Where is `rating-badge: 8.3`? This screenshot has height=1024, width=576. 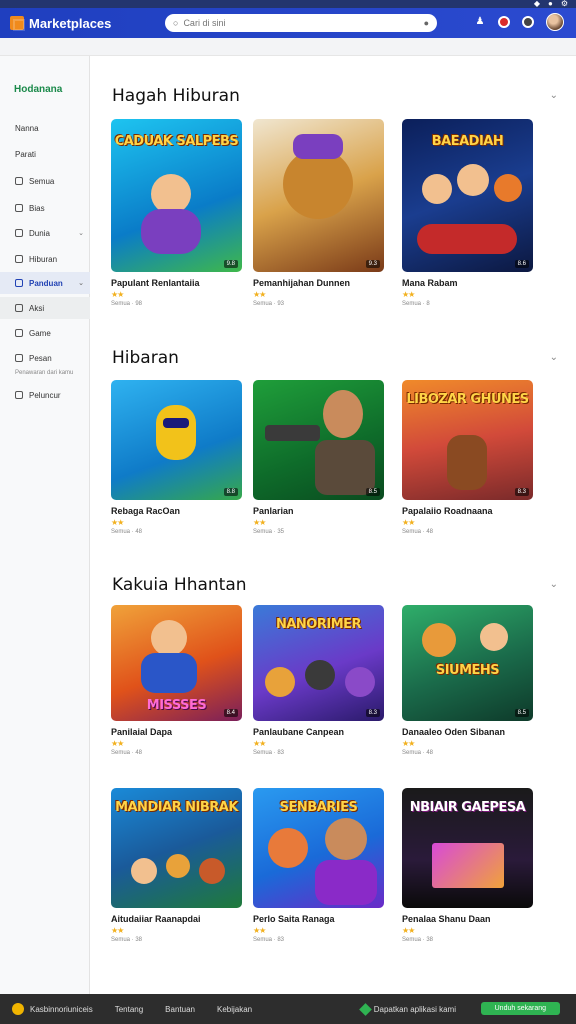
rating-badge: 8.3 is located at coordinates (521, 492).